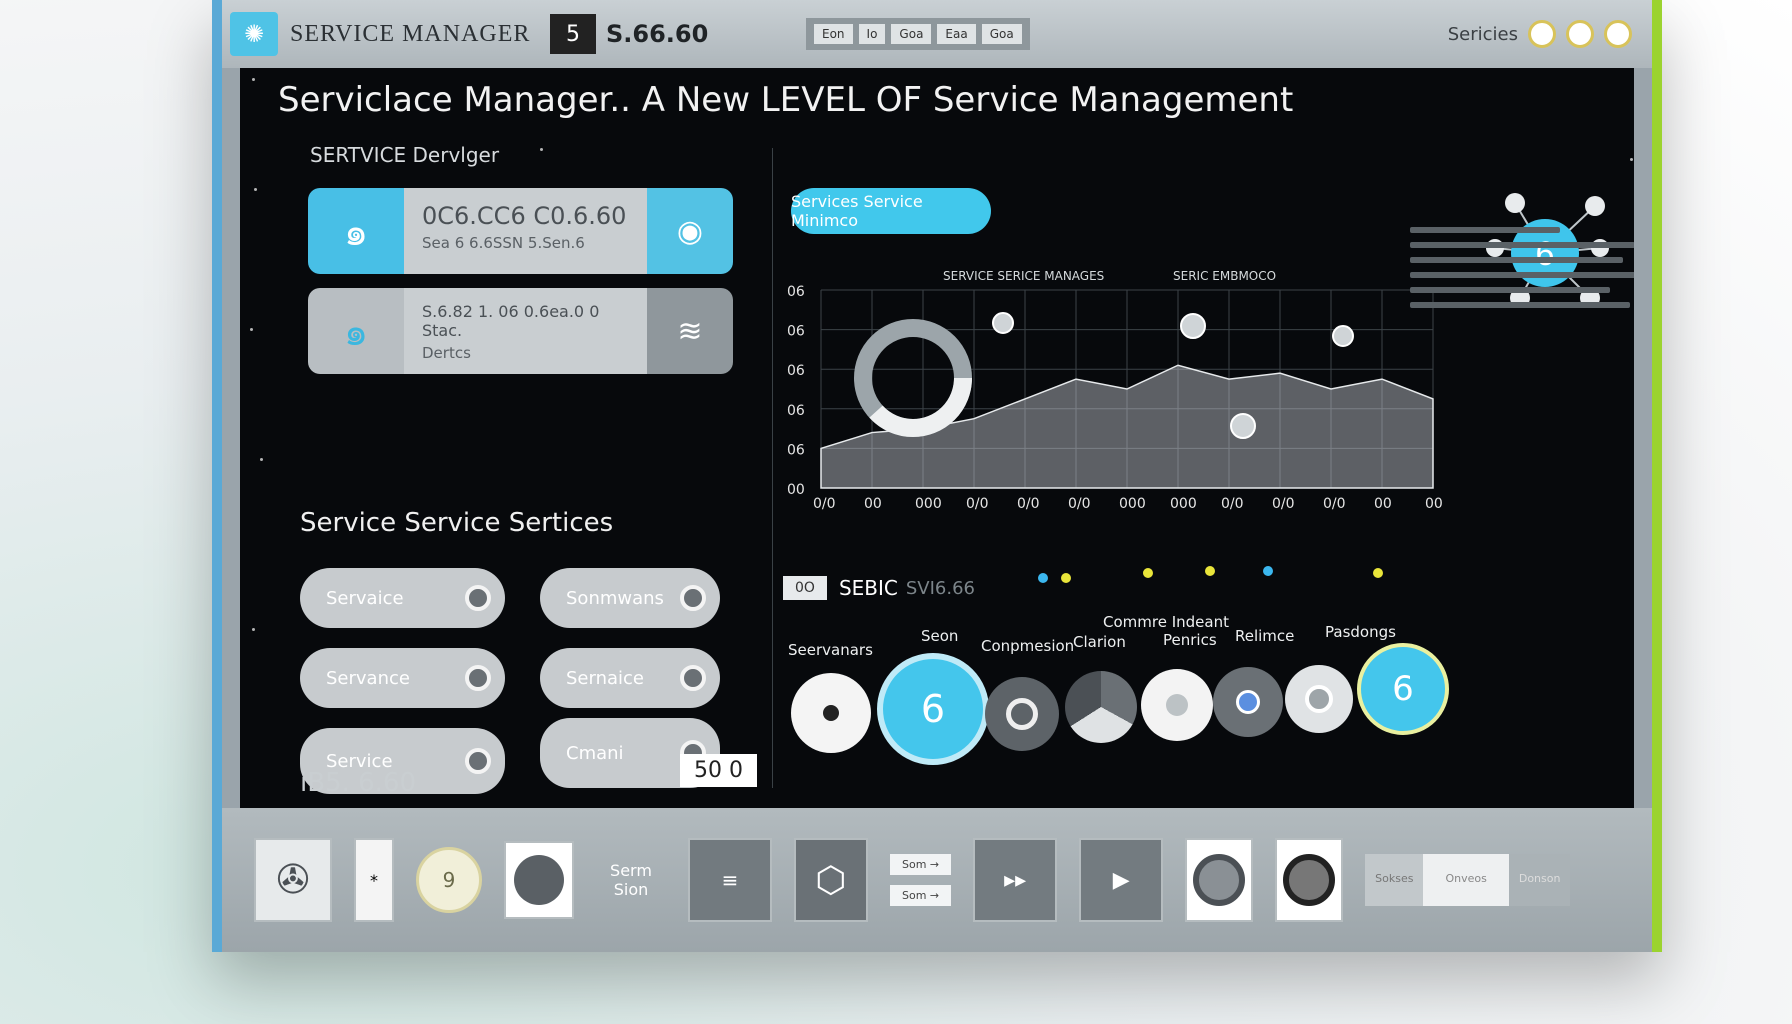 This screenshot has height=1024, width=1792. What do you see at coordinates (805, 588) in the screenshot?
I see `service-id-box: 0O` at bounding box center [805, 588].